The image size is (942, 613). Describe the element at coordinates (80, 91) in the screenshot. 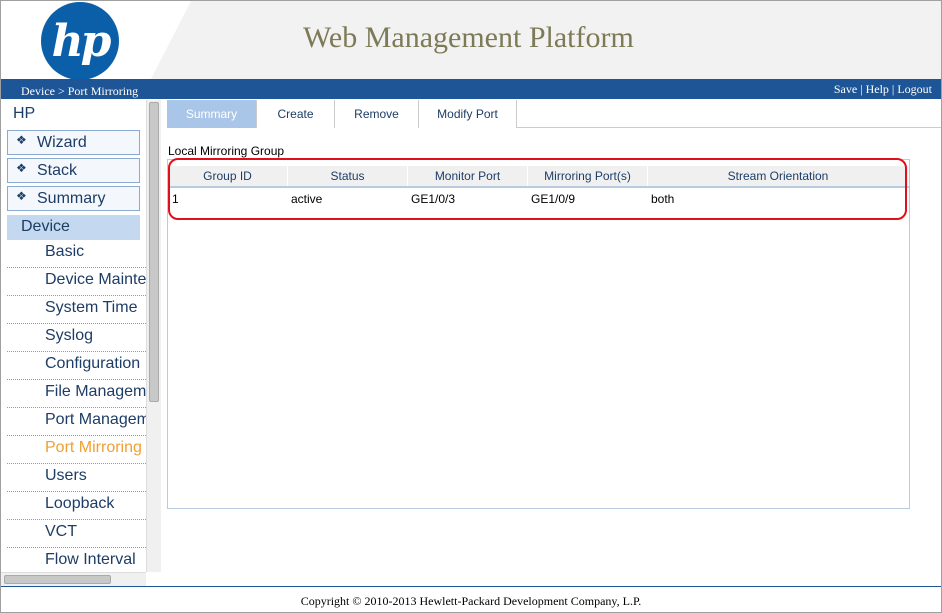

I see `breadcrumb: Device > Port Mirroring` at that location.